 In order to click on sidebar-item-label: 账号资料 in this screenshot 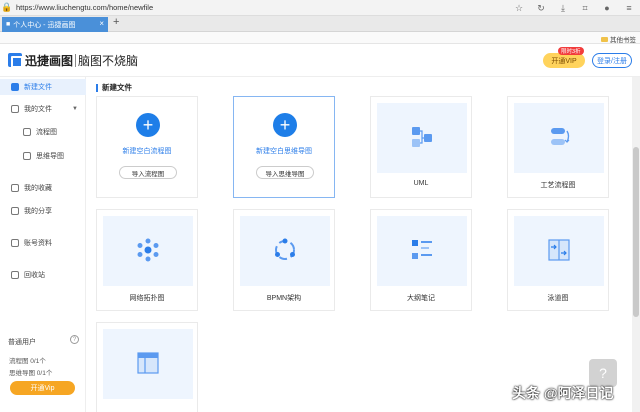, I will do `click(38, 243)`.